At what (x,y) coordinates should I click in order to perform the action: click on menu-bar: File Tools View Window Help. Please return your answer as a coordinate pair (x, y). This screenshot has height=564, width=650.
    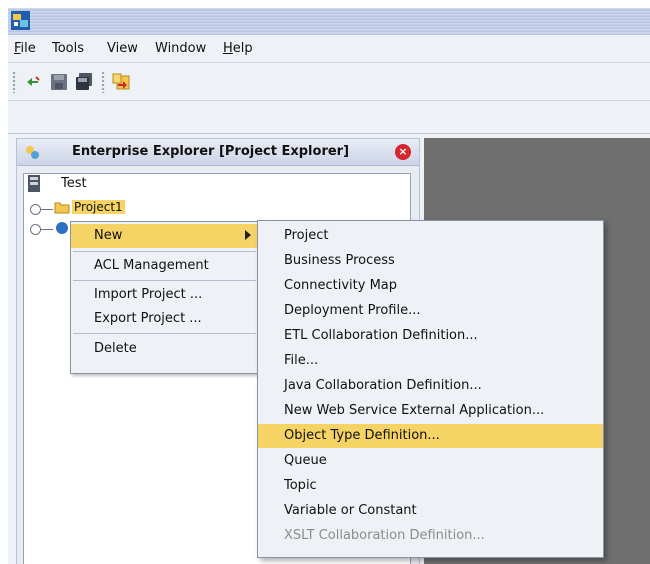
    Looking at the image, I should click on (329, 49).